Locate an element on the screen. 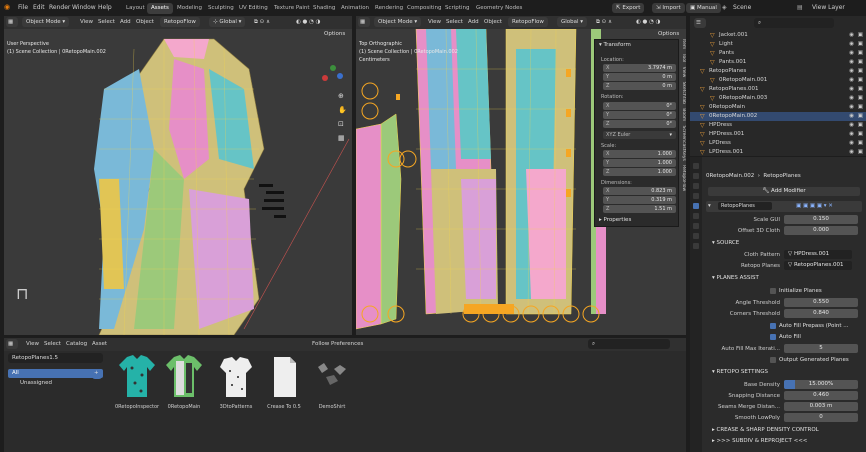 This screenshot has width=866, height=452. grid-icon: ▦ is located at coordinates (341, 138).